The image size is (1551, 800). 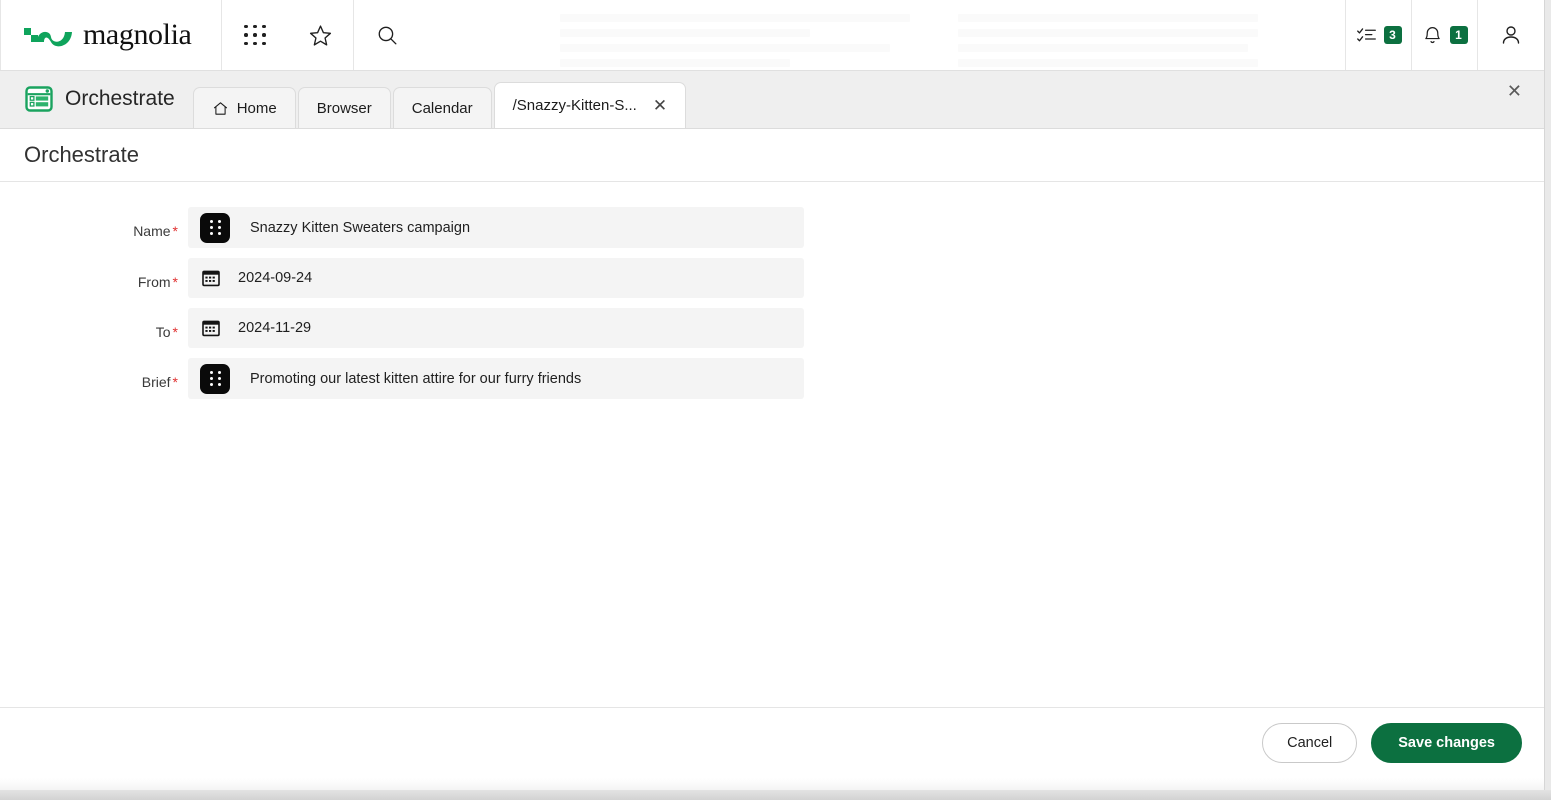 I want to click on form-footer: Cancel Save changes, so click(x=772, y=742).